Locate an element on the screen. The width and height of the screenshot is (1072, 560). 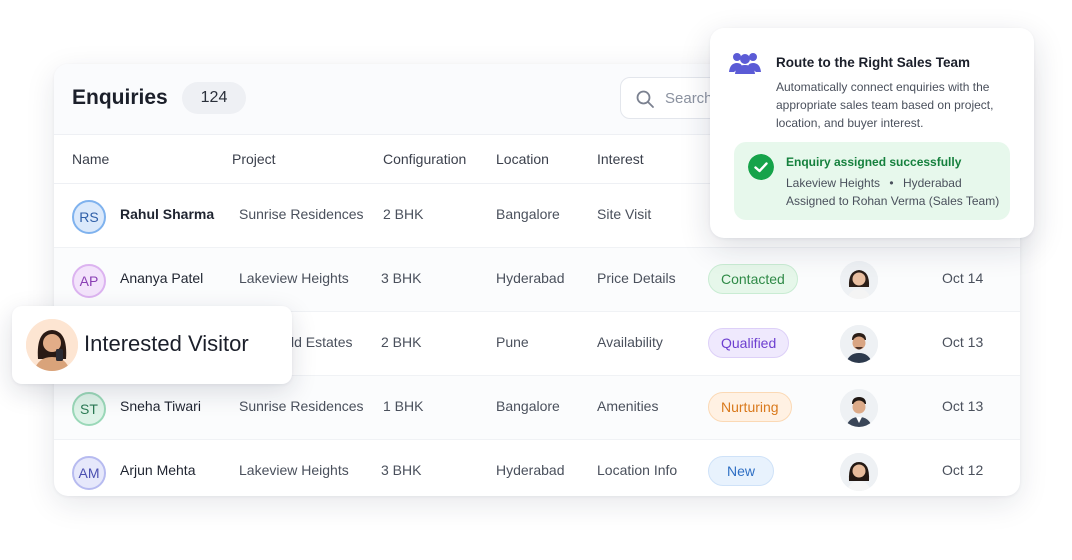
check-circle-icon is located at coordinates (761, 167).